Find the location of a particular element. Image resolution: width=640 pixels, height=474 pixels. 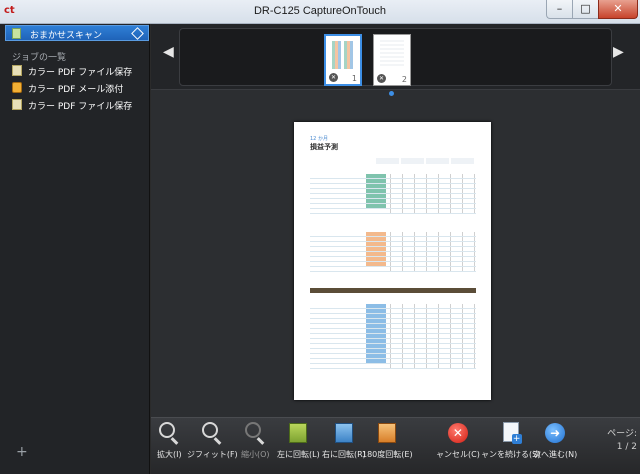

zoom-in-button: 拡大(I) is located at coordinates (169, 441).